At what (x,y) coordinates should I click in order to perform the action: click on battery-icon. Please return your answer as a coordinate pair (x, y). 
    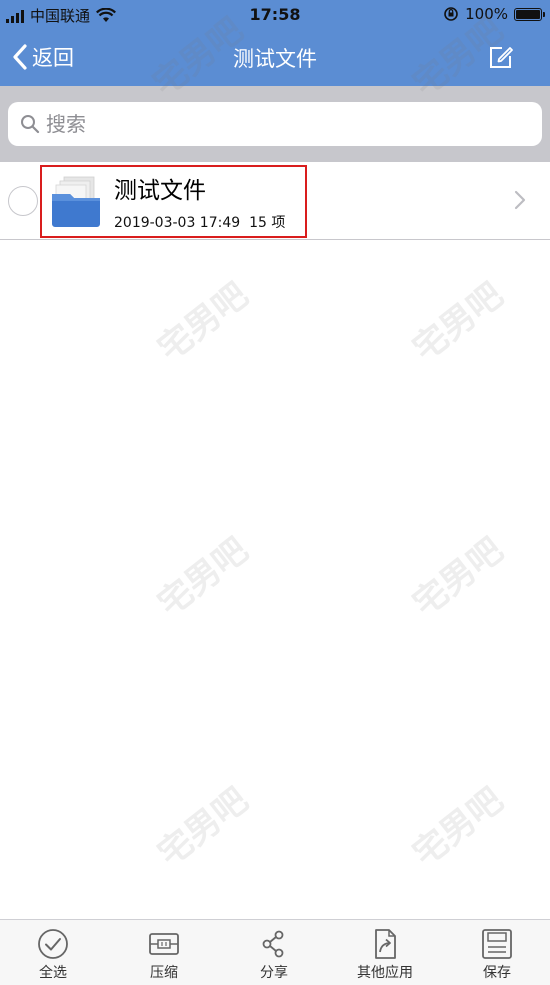
    Looking at the image, I should click on (529, 14).